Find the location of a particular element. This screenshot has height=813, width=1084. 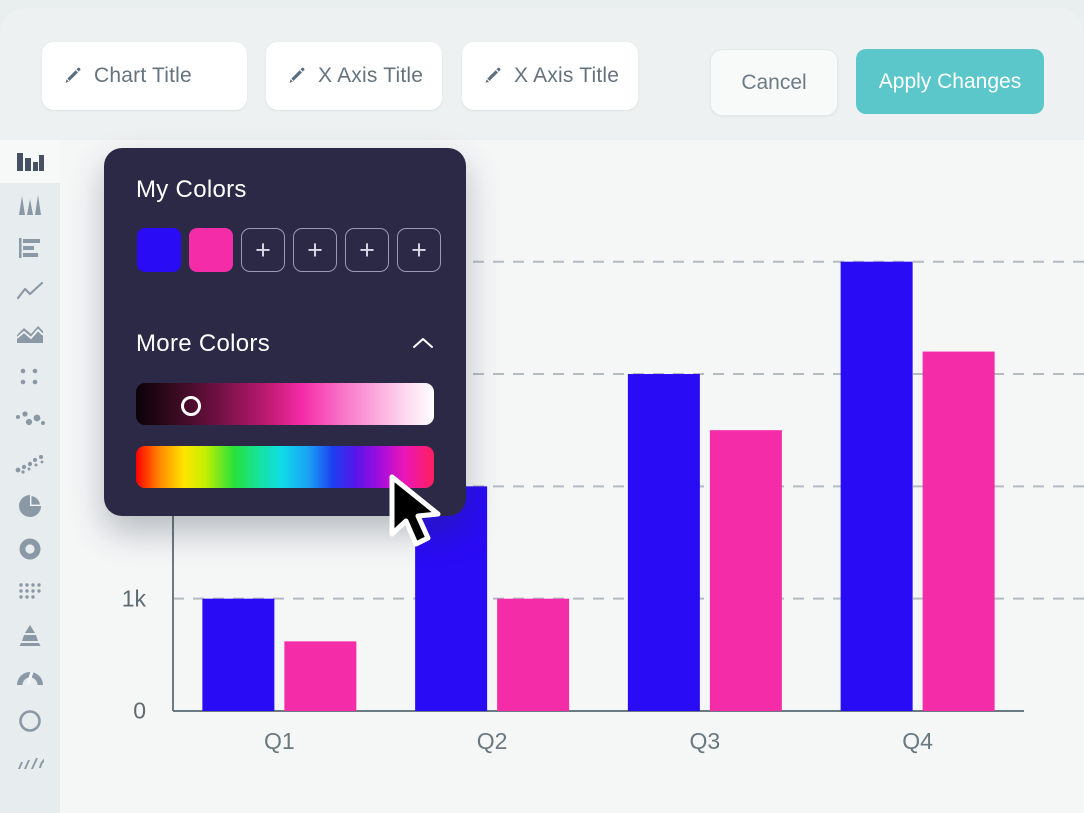

add-color-slot-2: + is located at coordinates (315, 250).